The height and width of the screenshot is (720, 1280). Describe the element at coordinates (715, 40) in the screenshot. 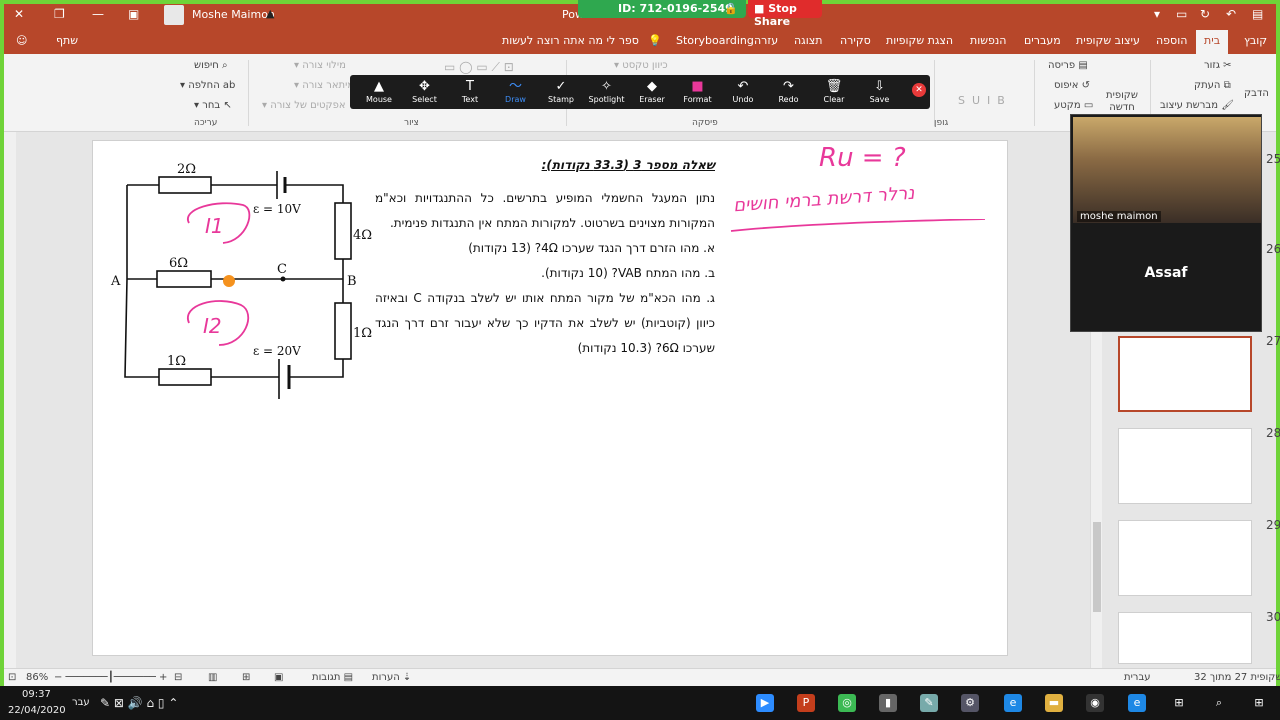

I see `tab-storyboarding: Storyboarding` at that location.